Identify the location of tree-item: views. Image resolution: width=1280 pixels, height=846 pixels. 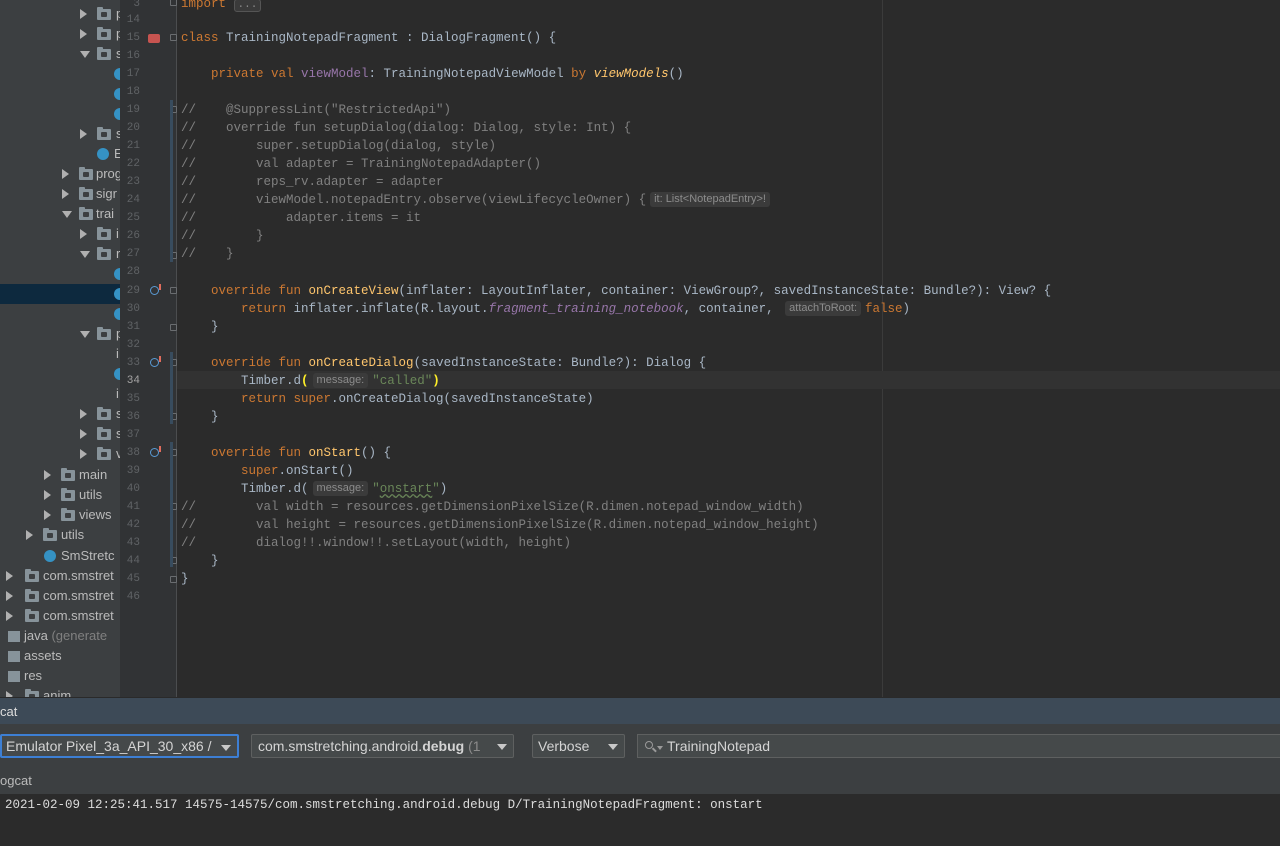
(60, 515).